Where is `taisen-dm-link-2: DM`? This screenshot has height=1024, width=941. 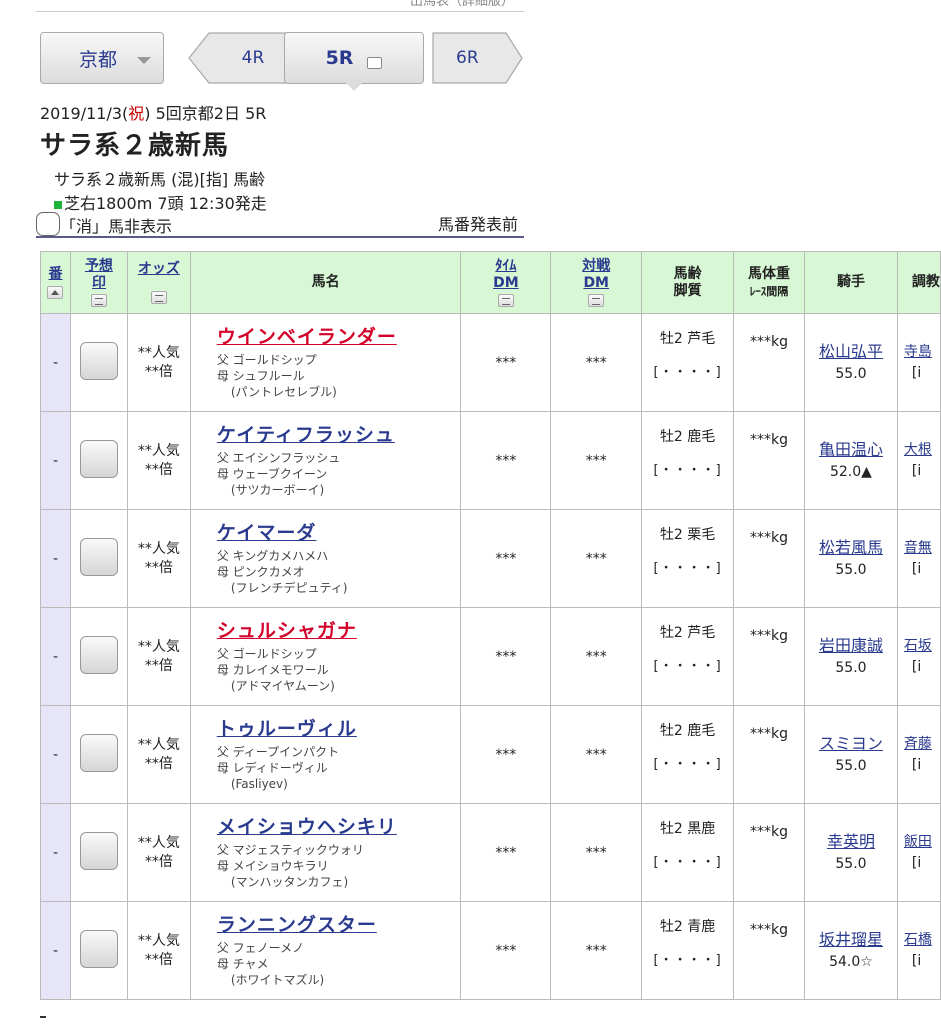
taisen-dm-link-2: DM is located at coordinates (596, 283).